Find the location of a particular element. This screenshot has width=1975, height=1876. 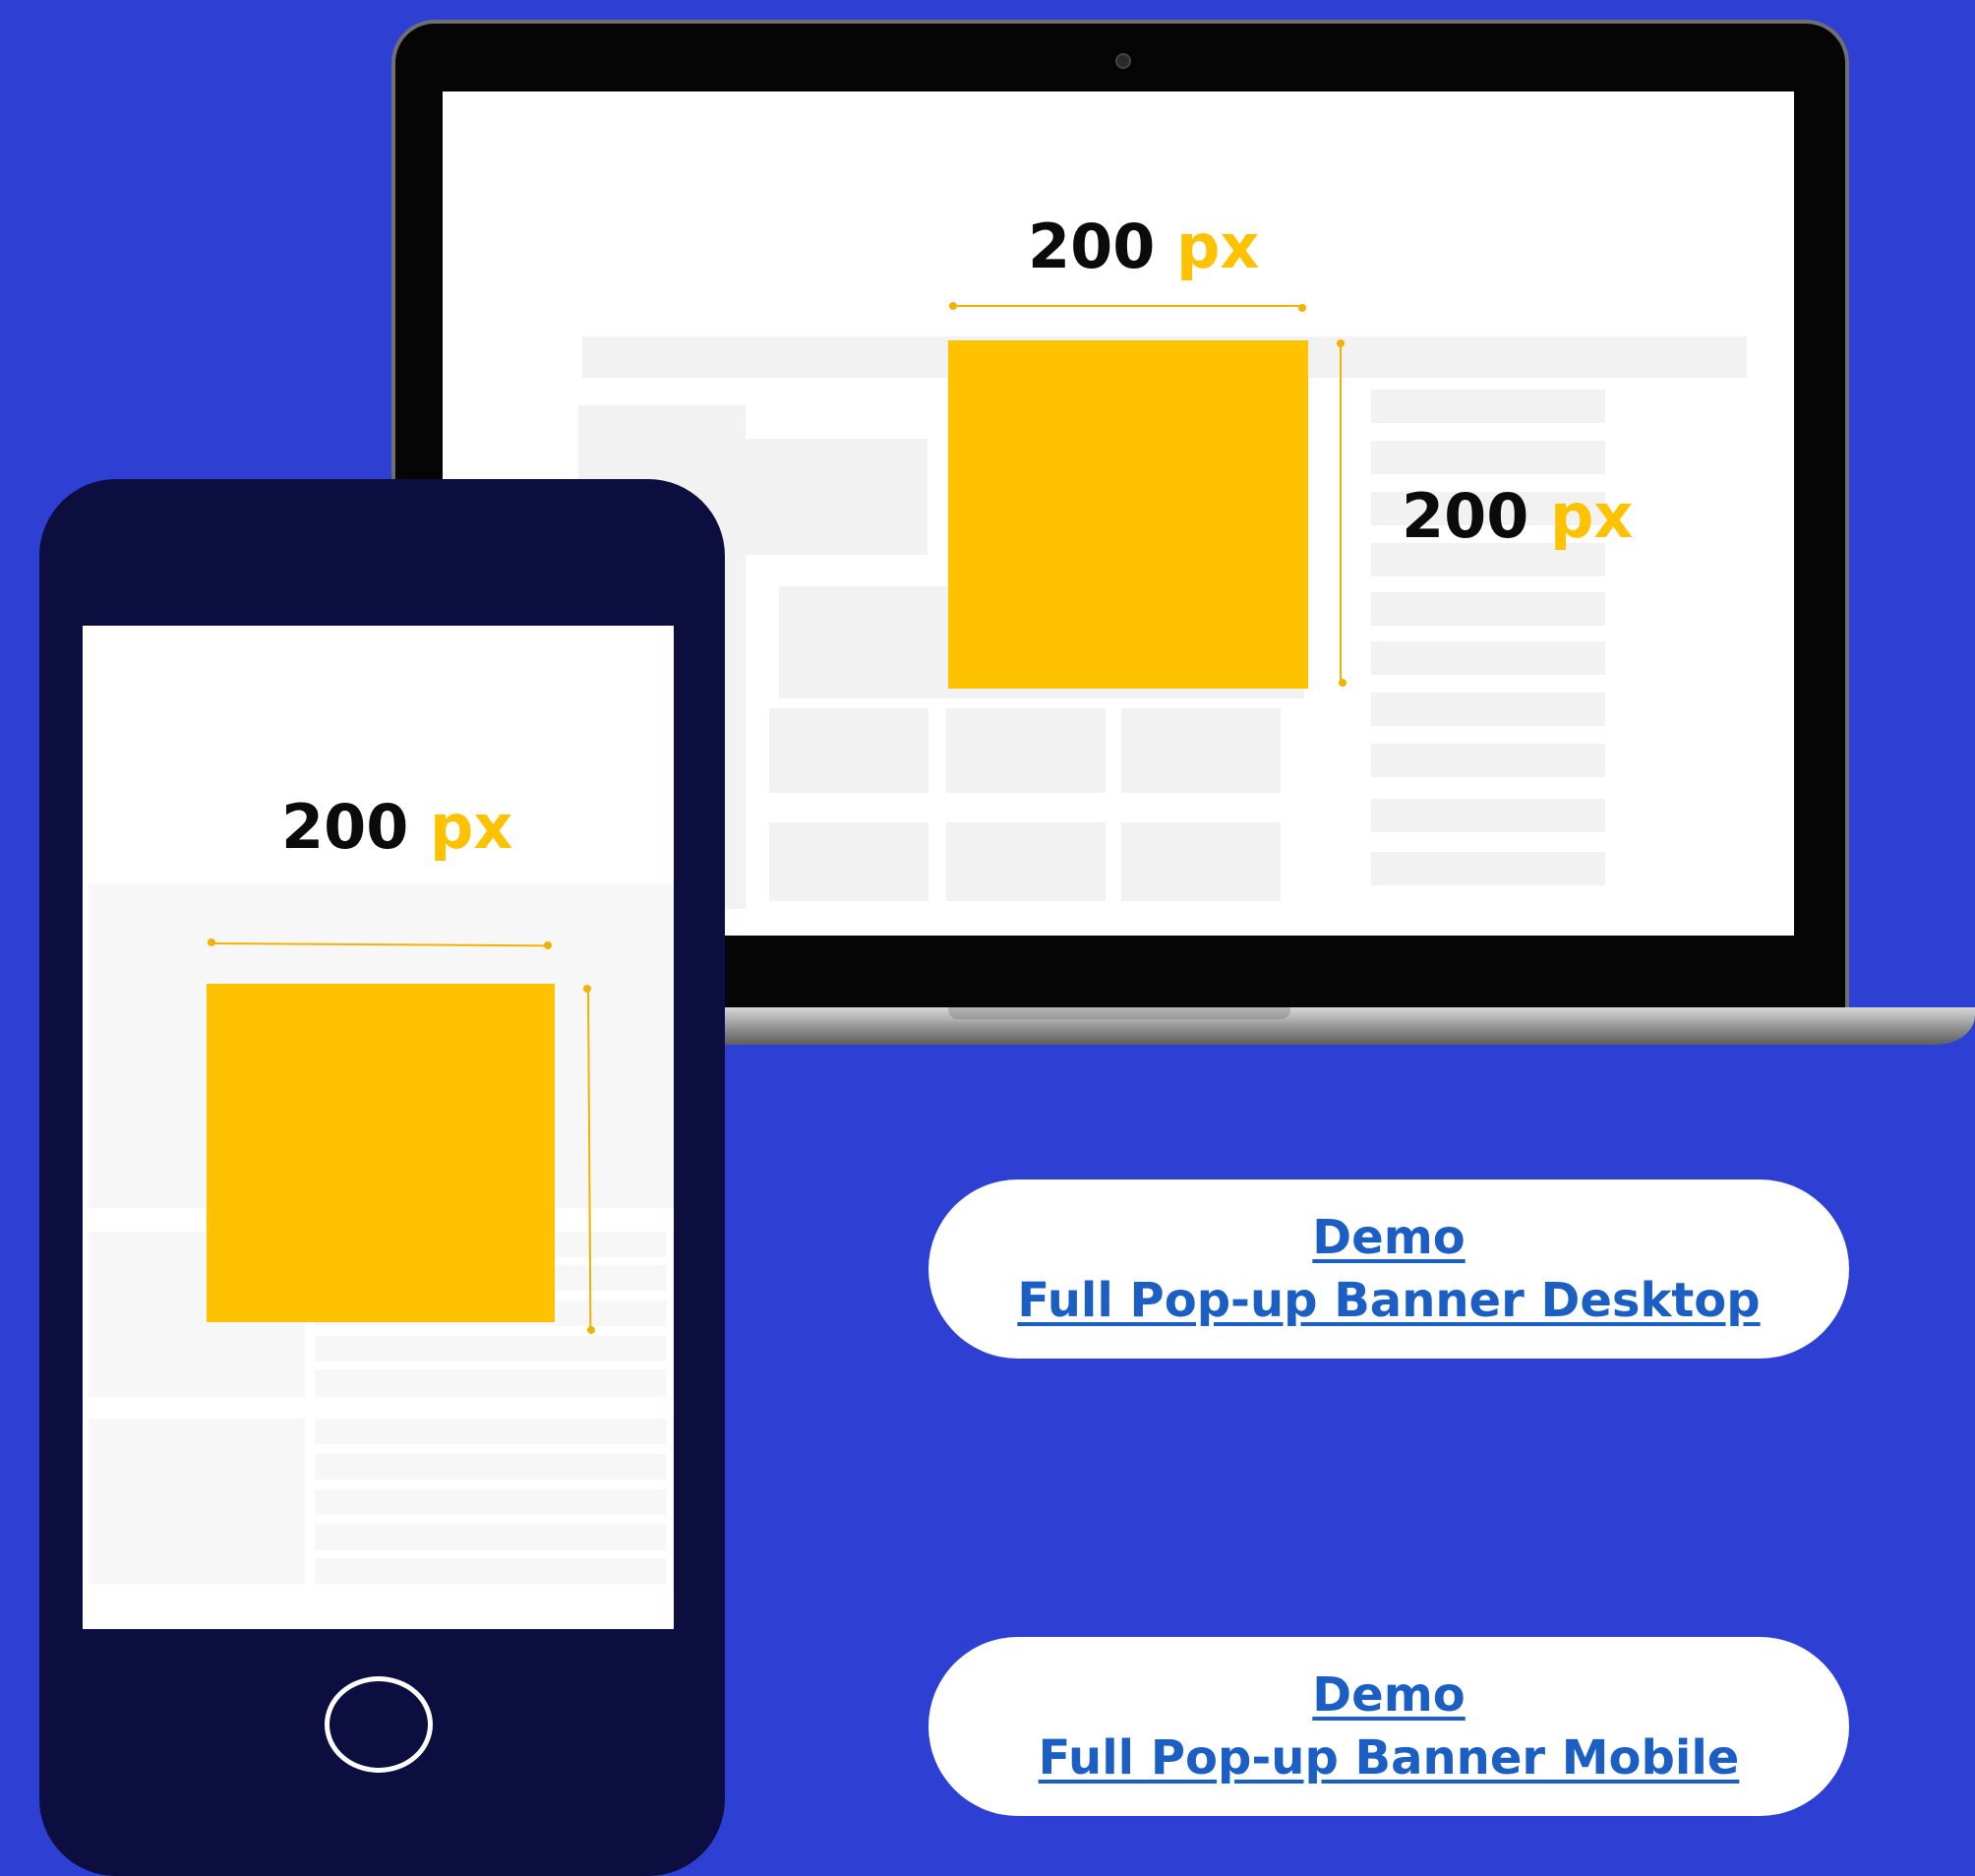

mock-thumb is located at coordinates (197, 1501).